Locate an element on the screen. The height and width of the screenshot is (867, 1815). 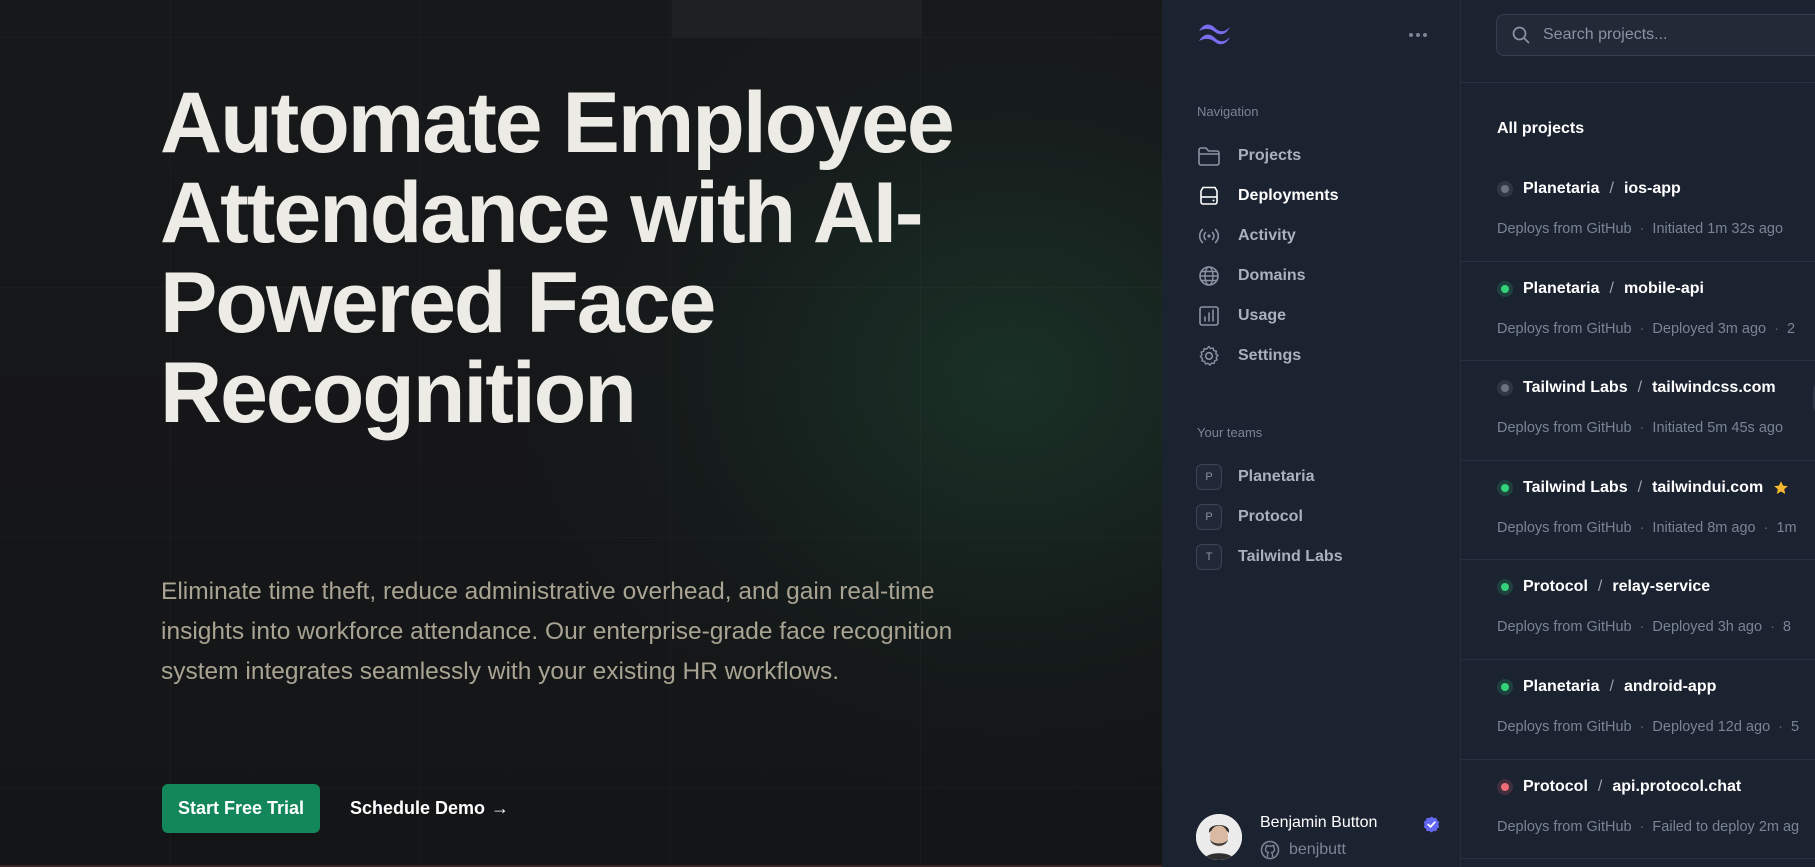
team-item-tailwind-labs: T Tailwind Labs is located at coordinates (1311, 557).